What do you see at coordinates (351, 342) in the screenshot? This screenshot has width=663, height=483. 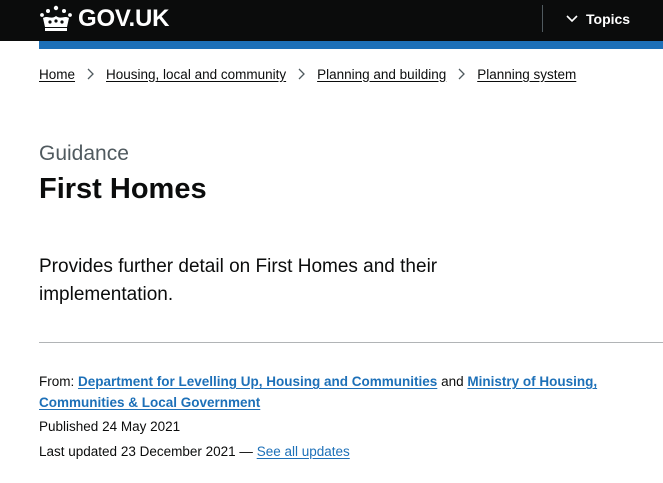 I see `divider` at bounding box center [351, 342].